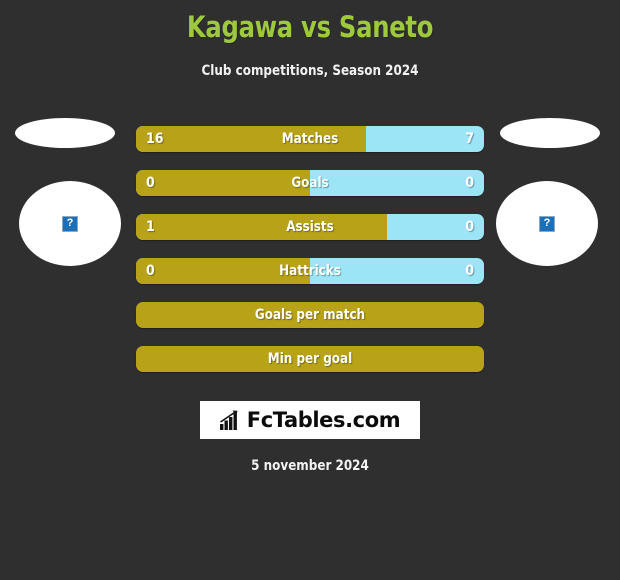 The width and height of the screenshot is (620, 580). I want to click on away-player-avatar: ?, so click(547, 223).